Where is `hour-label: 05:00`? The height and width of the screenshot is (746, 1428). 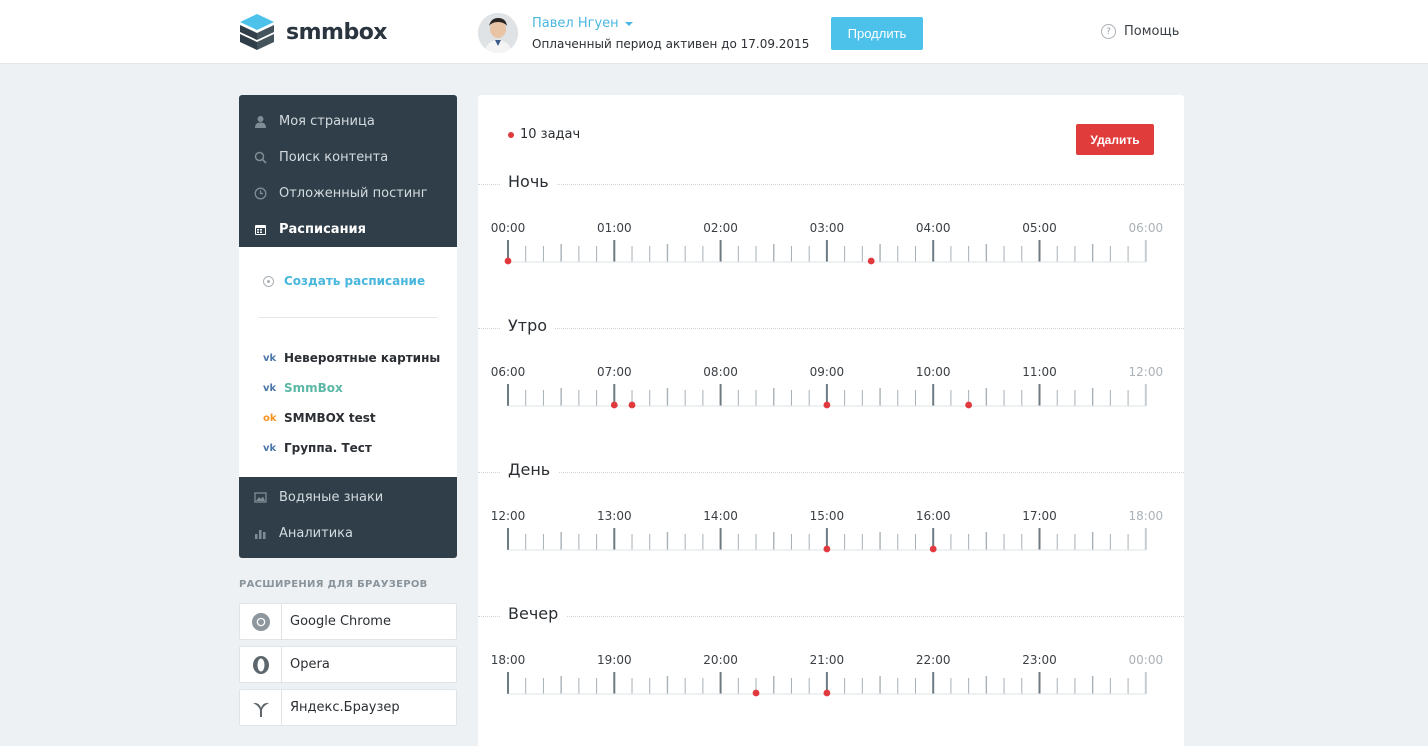
hour-label: 05:00 is located at coordinates (1039, 228).